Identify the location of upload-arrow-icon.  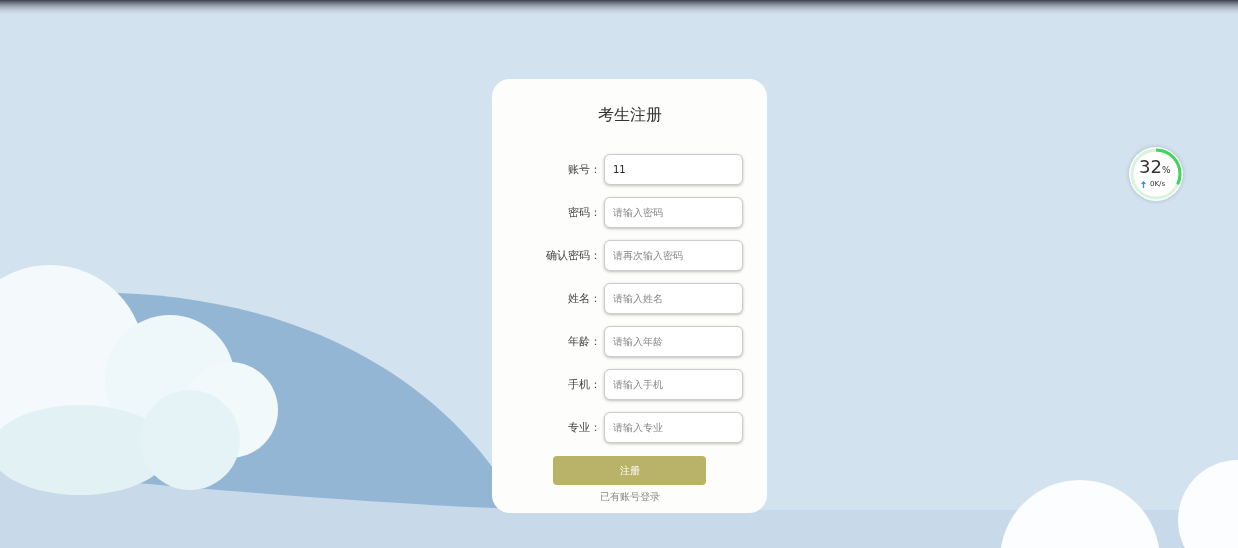
(1143, 184).